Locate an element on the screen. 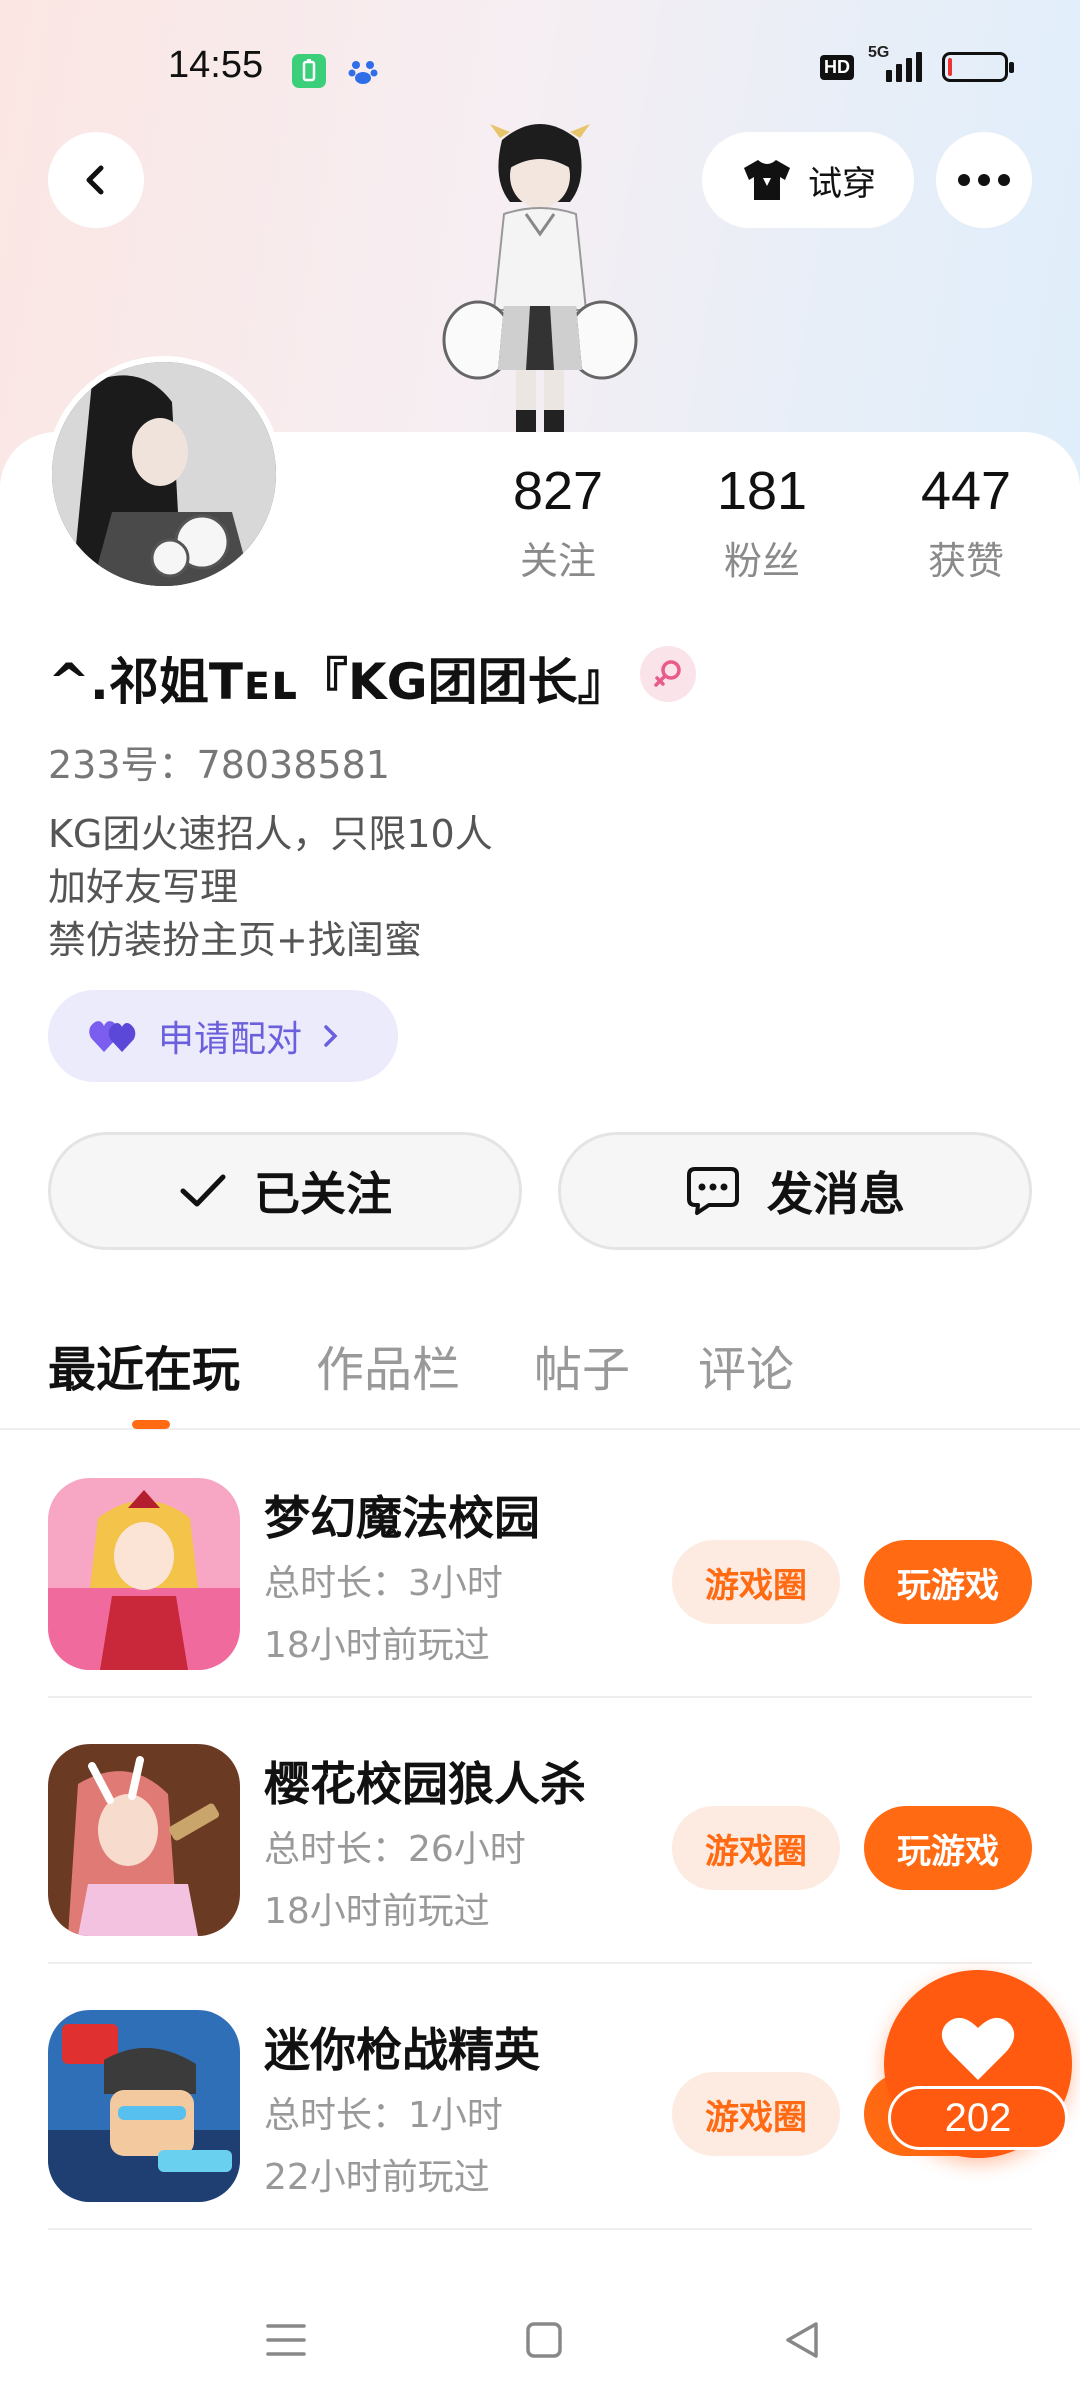 The width and height of the screenshot is (1080, 2400). stat-value: 827 is located at coordinates (558, 491).